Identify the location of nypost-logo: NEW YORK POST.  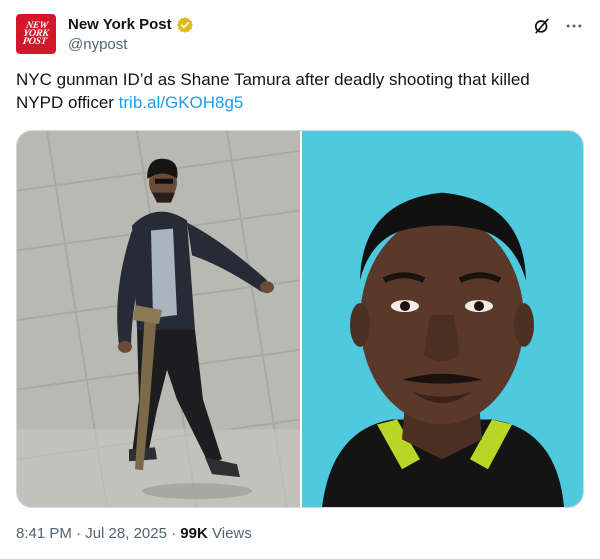
(36, 33).